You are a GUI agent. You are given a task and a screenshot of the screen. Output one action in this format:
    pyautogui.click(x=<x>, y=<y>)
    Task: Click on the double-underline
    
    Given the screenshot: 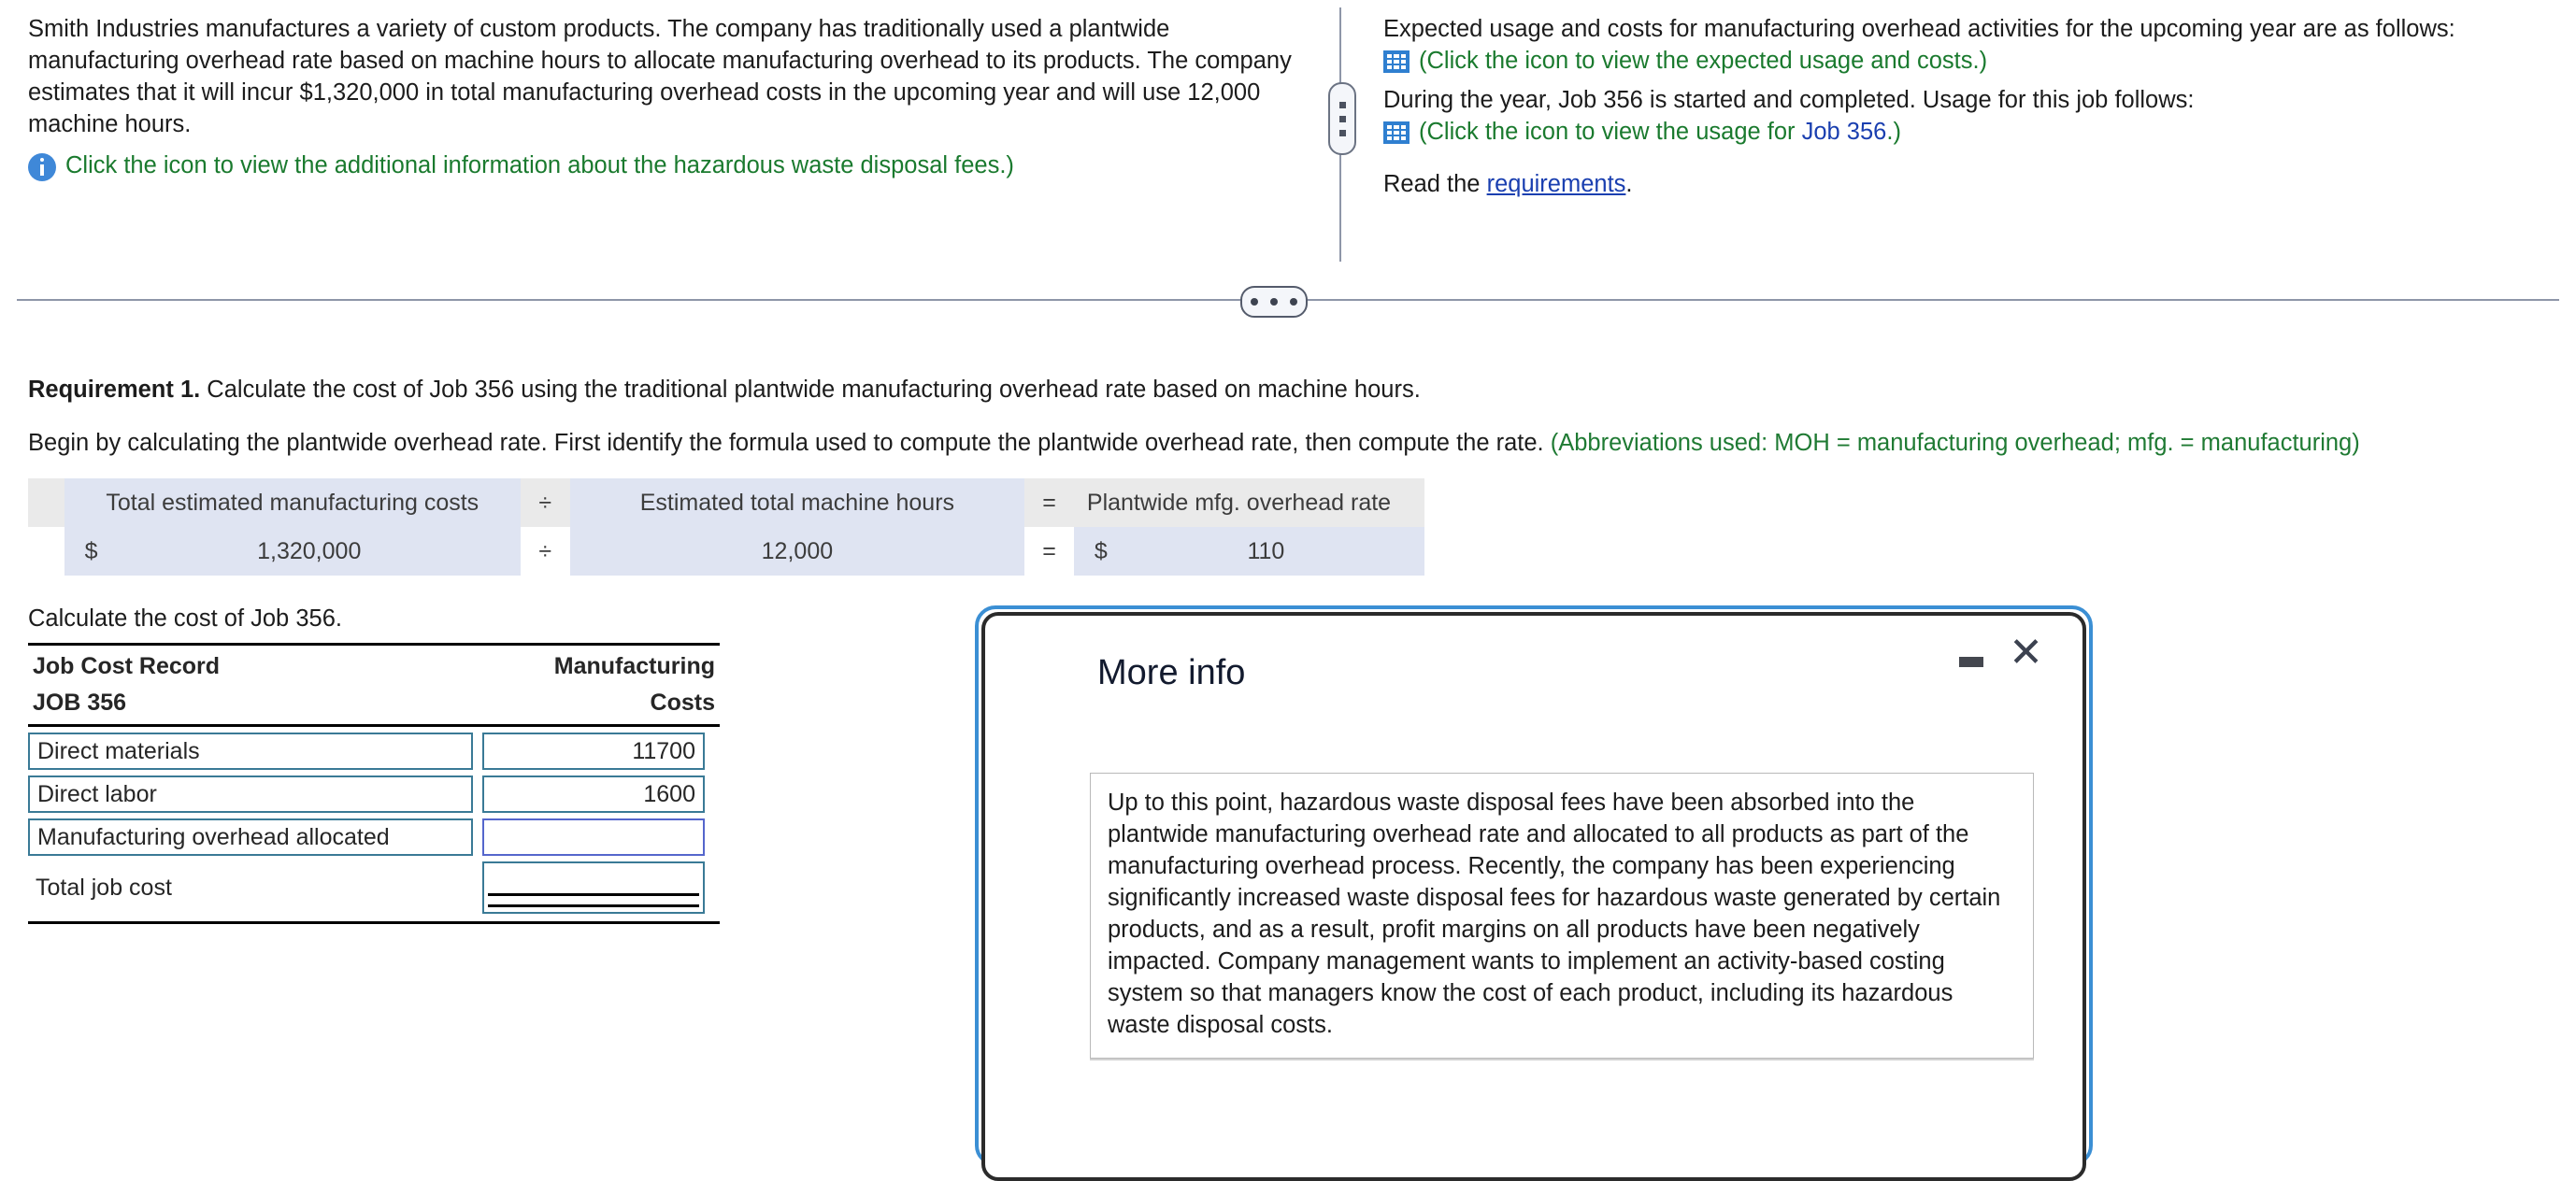 What is the action you would take?
    pyautogui.click(x=593, y=900)
    